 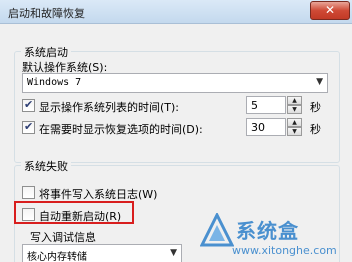 What do you see at coordinates (175, 83) in the screenshot?
I see `default-os-select: Windows 7 ▼` at bounding box center [175, 83].